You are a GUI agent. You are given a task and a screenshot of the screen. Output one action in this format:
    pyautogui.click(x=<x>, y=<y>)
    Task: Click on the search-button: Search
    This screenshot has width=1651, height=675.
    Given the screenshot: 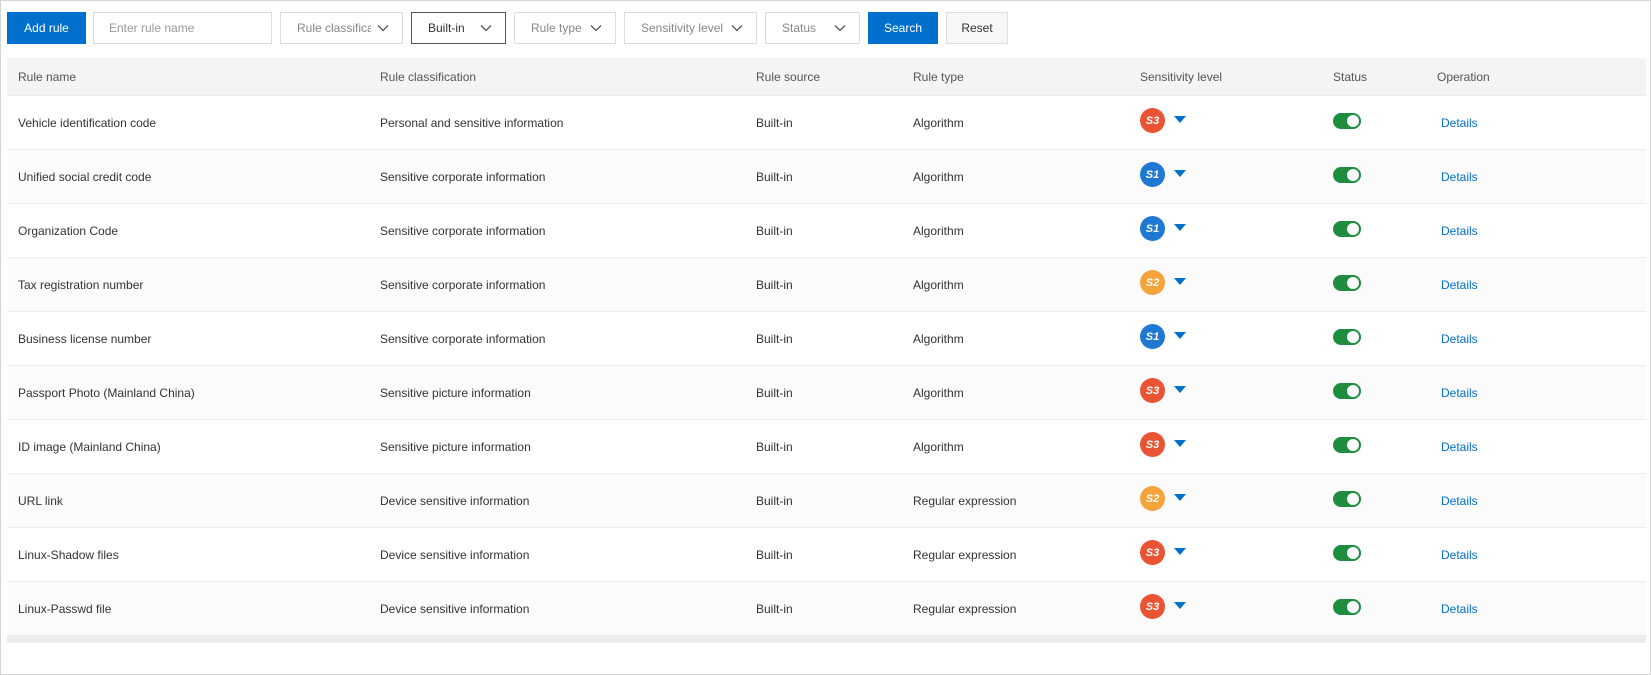 What is the action you would take?
    pyautogui.click(x=903, y=28)
    